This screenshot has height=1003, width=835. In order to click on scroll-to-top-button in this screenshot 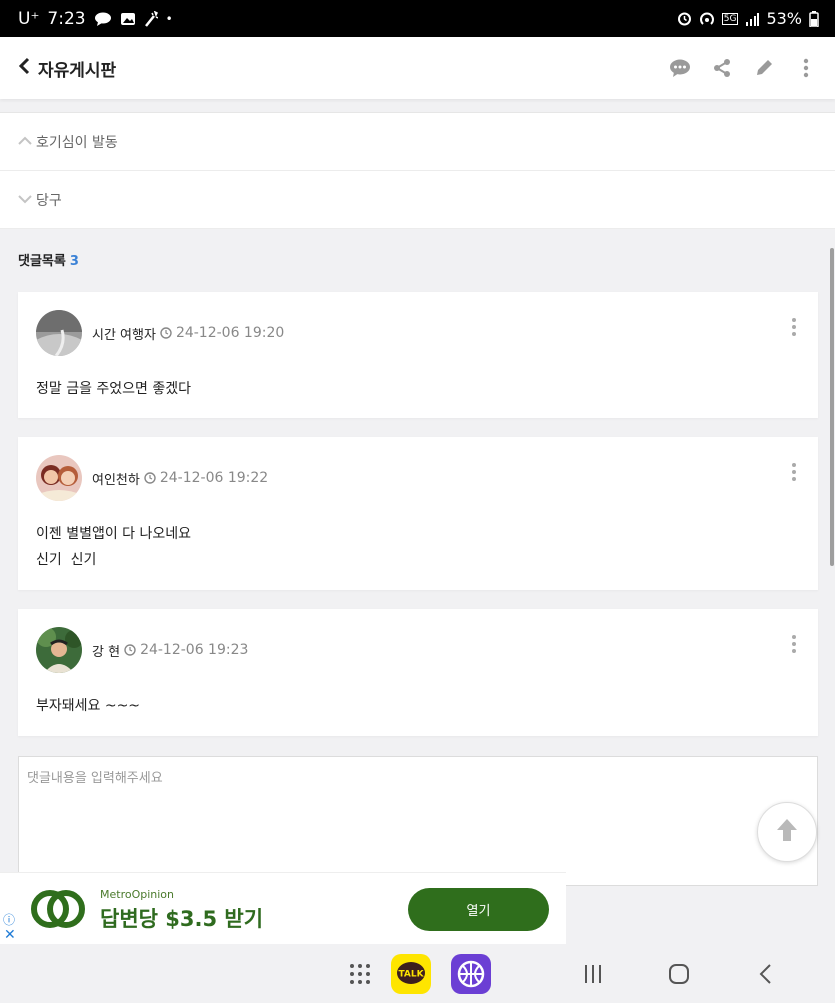, I will do `click(787, 832)`.